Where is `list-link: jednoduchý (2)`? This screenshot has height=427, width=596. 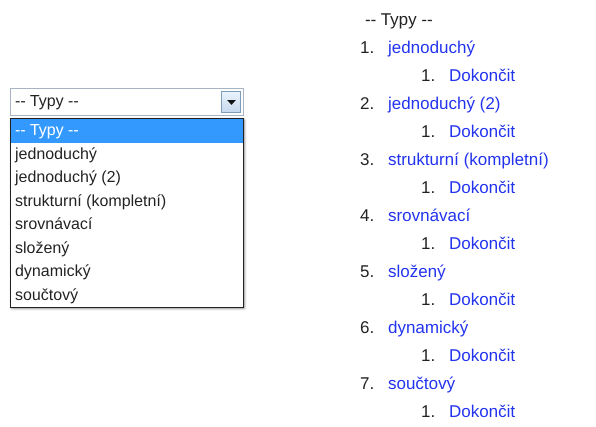
list-link: jednoduchý (2) is located at coordinates (444, 104).